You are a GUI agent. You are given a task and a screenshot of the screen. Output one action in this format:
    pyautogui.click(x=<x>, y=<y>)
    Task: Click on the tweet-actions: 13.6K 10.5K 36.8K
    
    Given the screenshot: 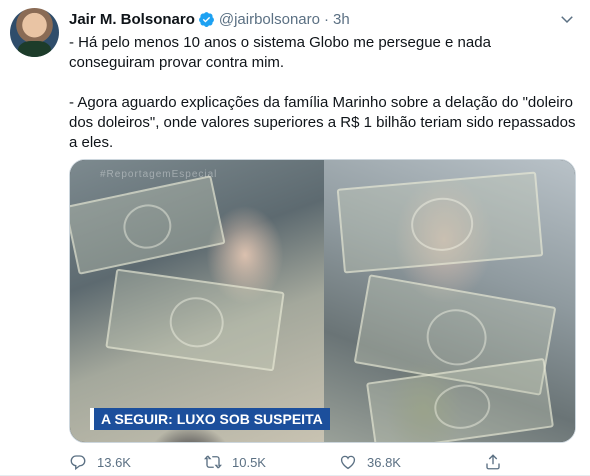 What is the action you would take?
    pyautogui.click(x=309, y=462)
    